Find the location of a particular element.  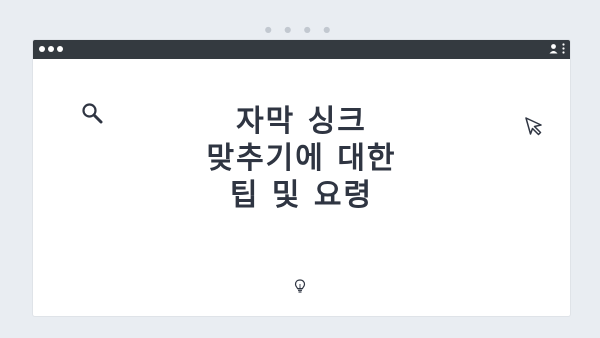

window-controls is located at coordinates (51, 49).